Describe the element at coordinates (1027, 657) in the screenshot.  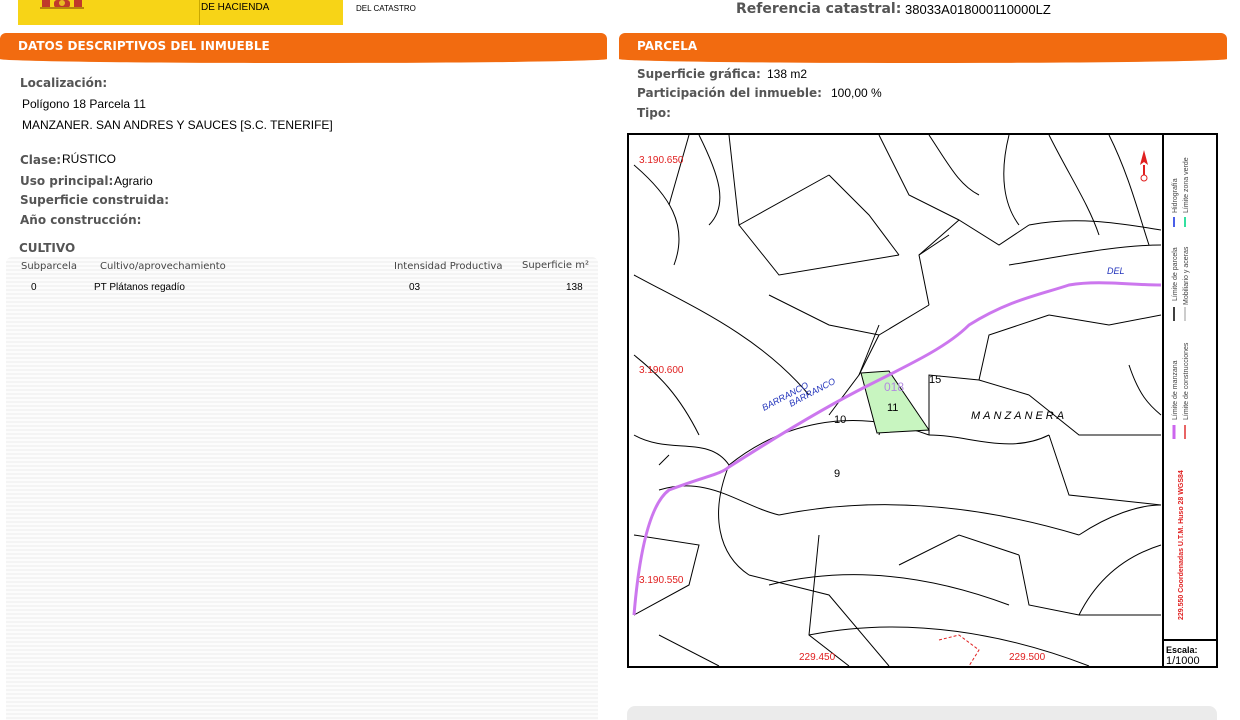
I see `x-coord-label-2: 229.500` at that location.